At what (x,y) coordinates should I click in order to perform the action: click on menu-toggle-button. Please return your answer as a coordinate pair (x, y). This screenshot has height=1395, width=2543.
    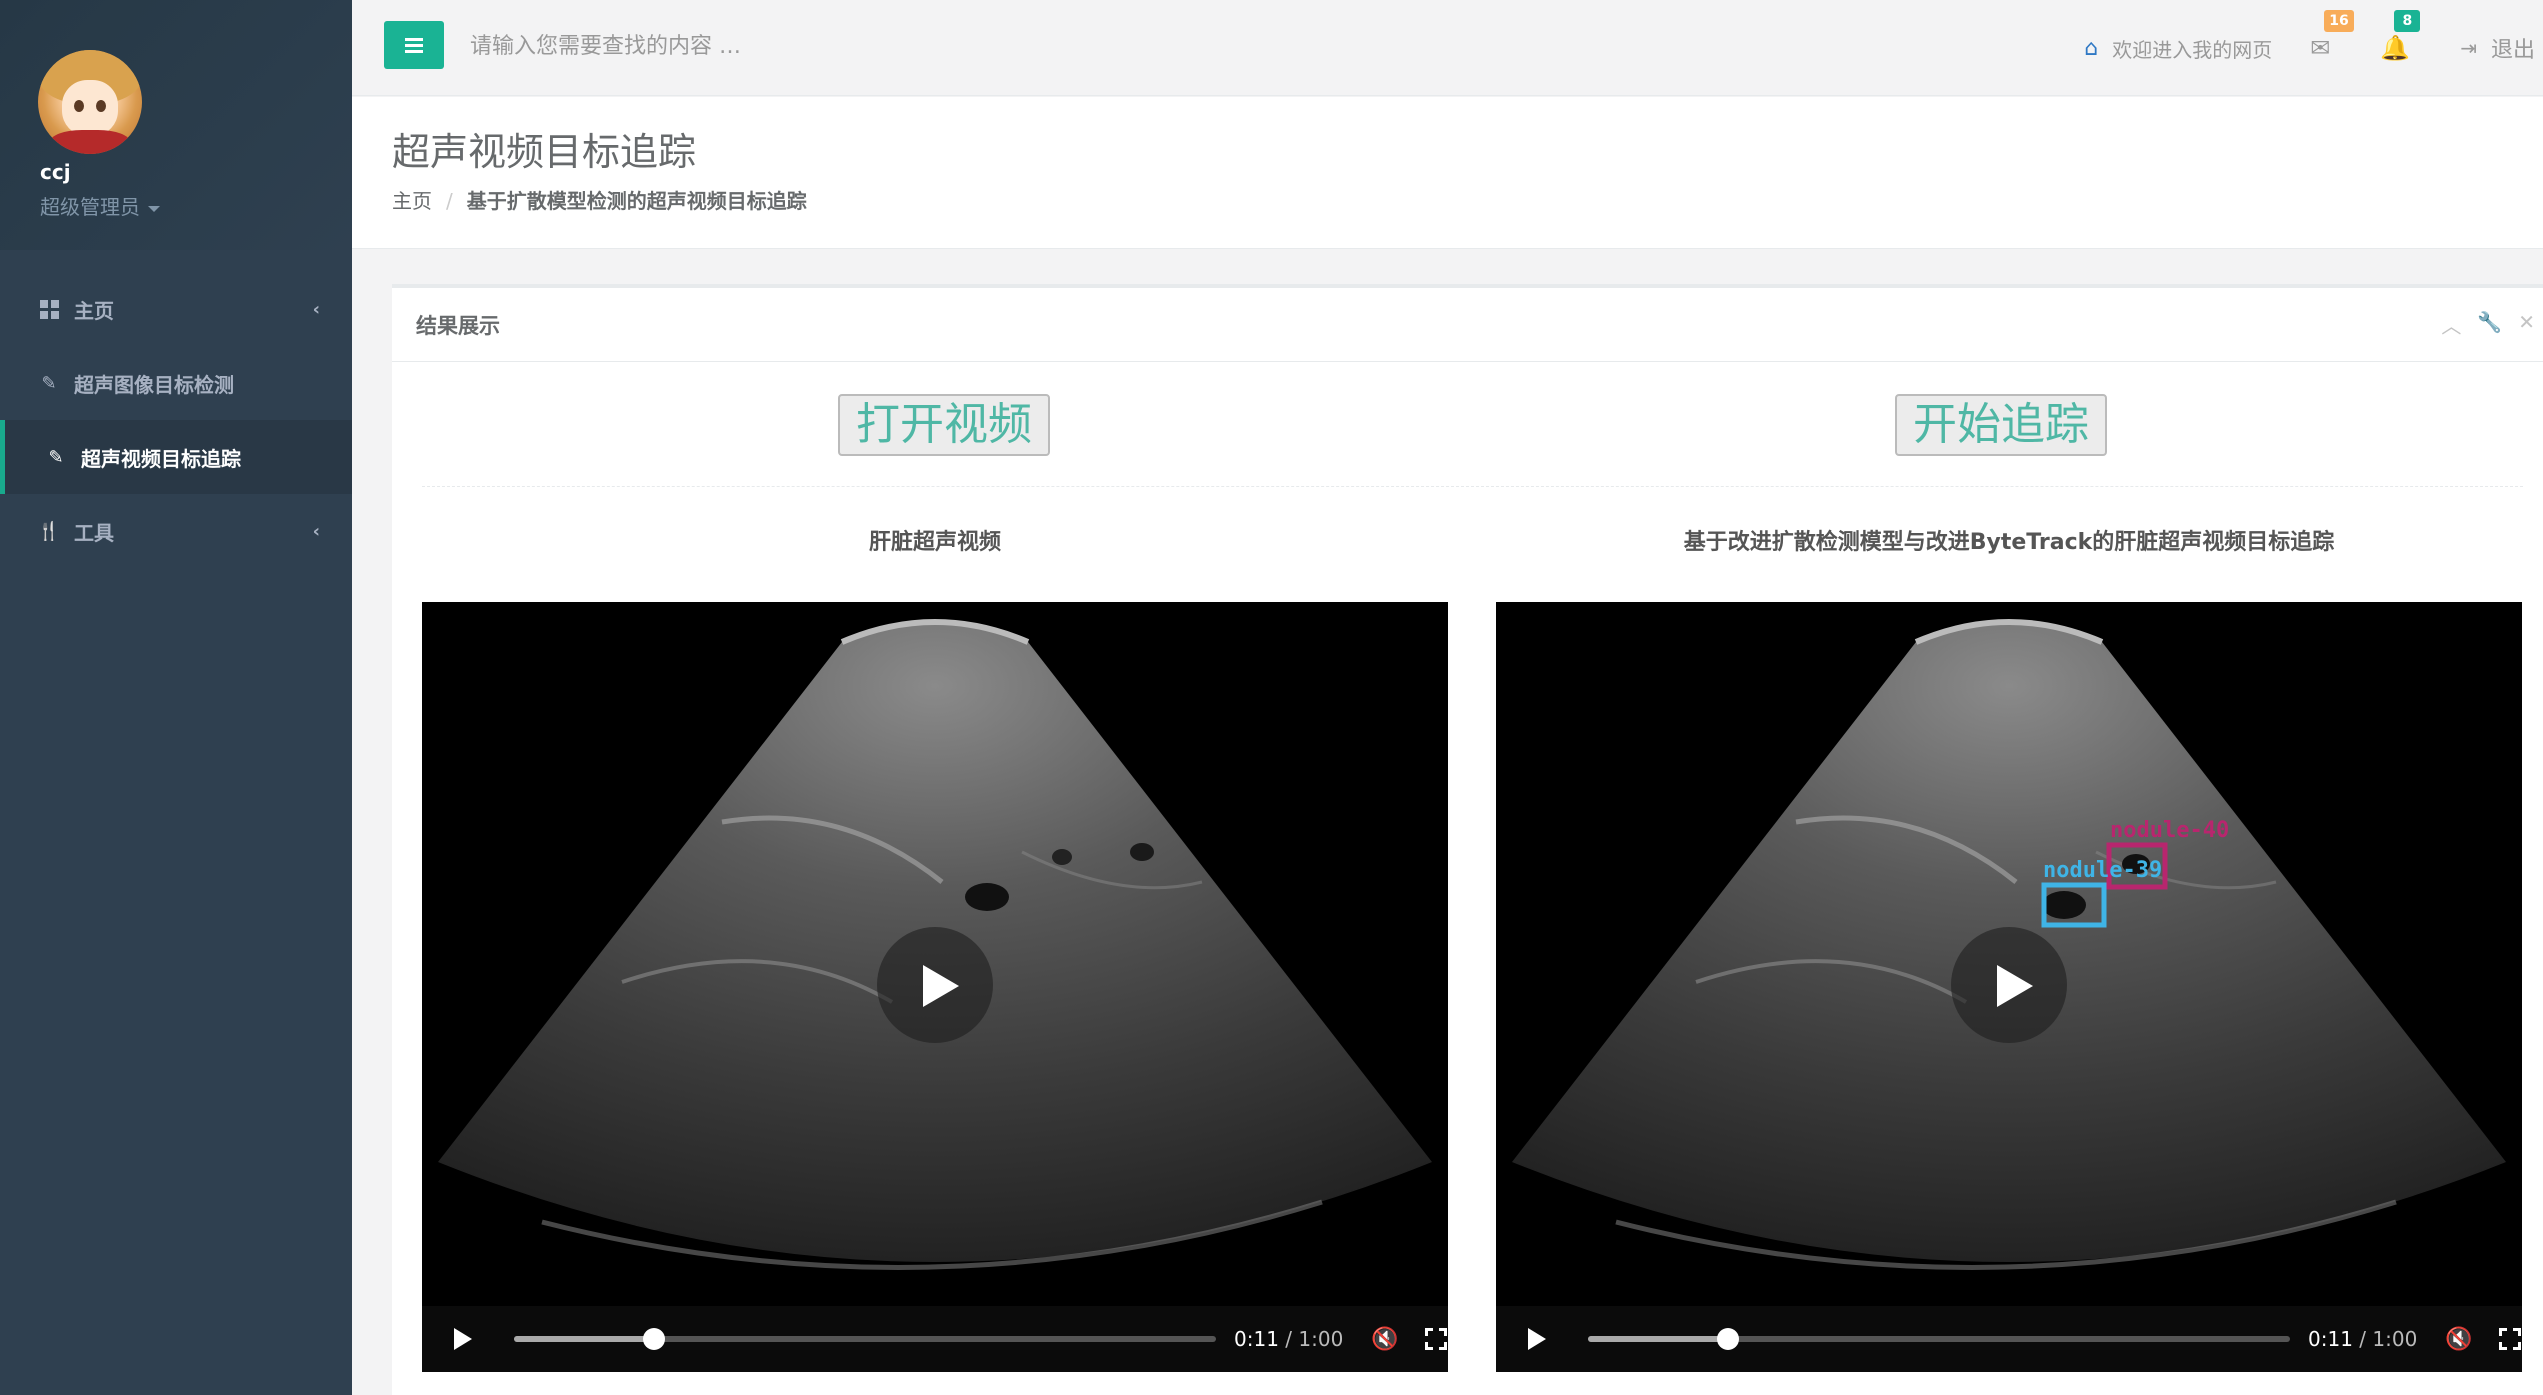
    Looking at the image, I should click on (414, 45).